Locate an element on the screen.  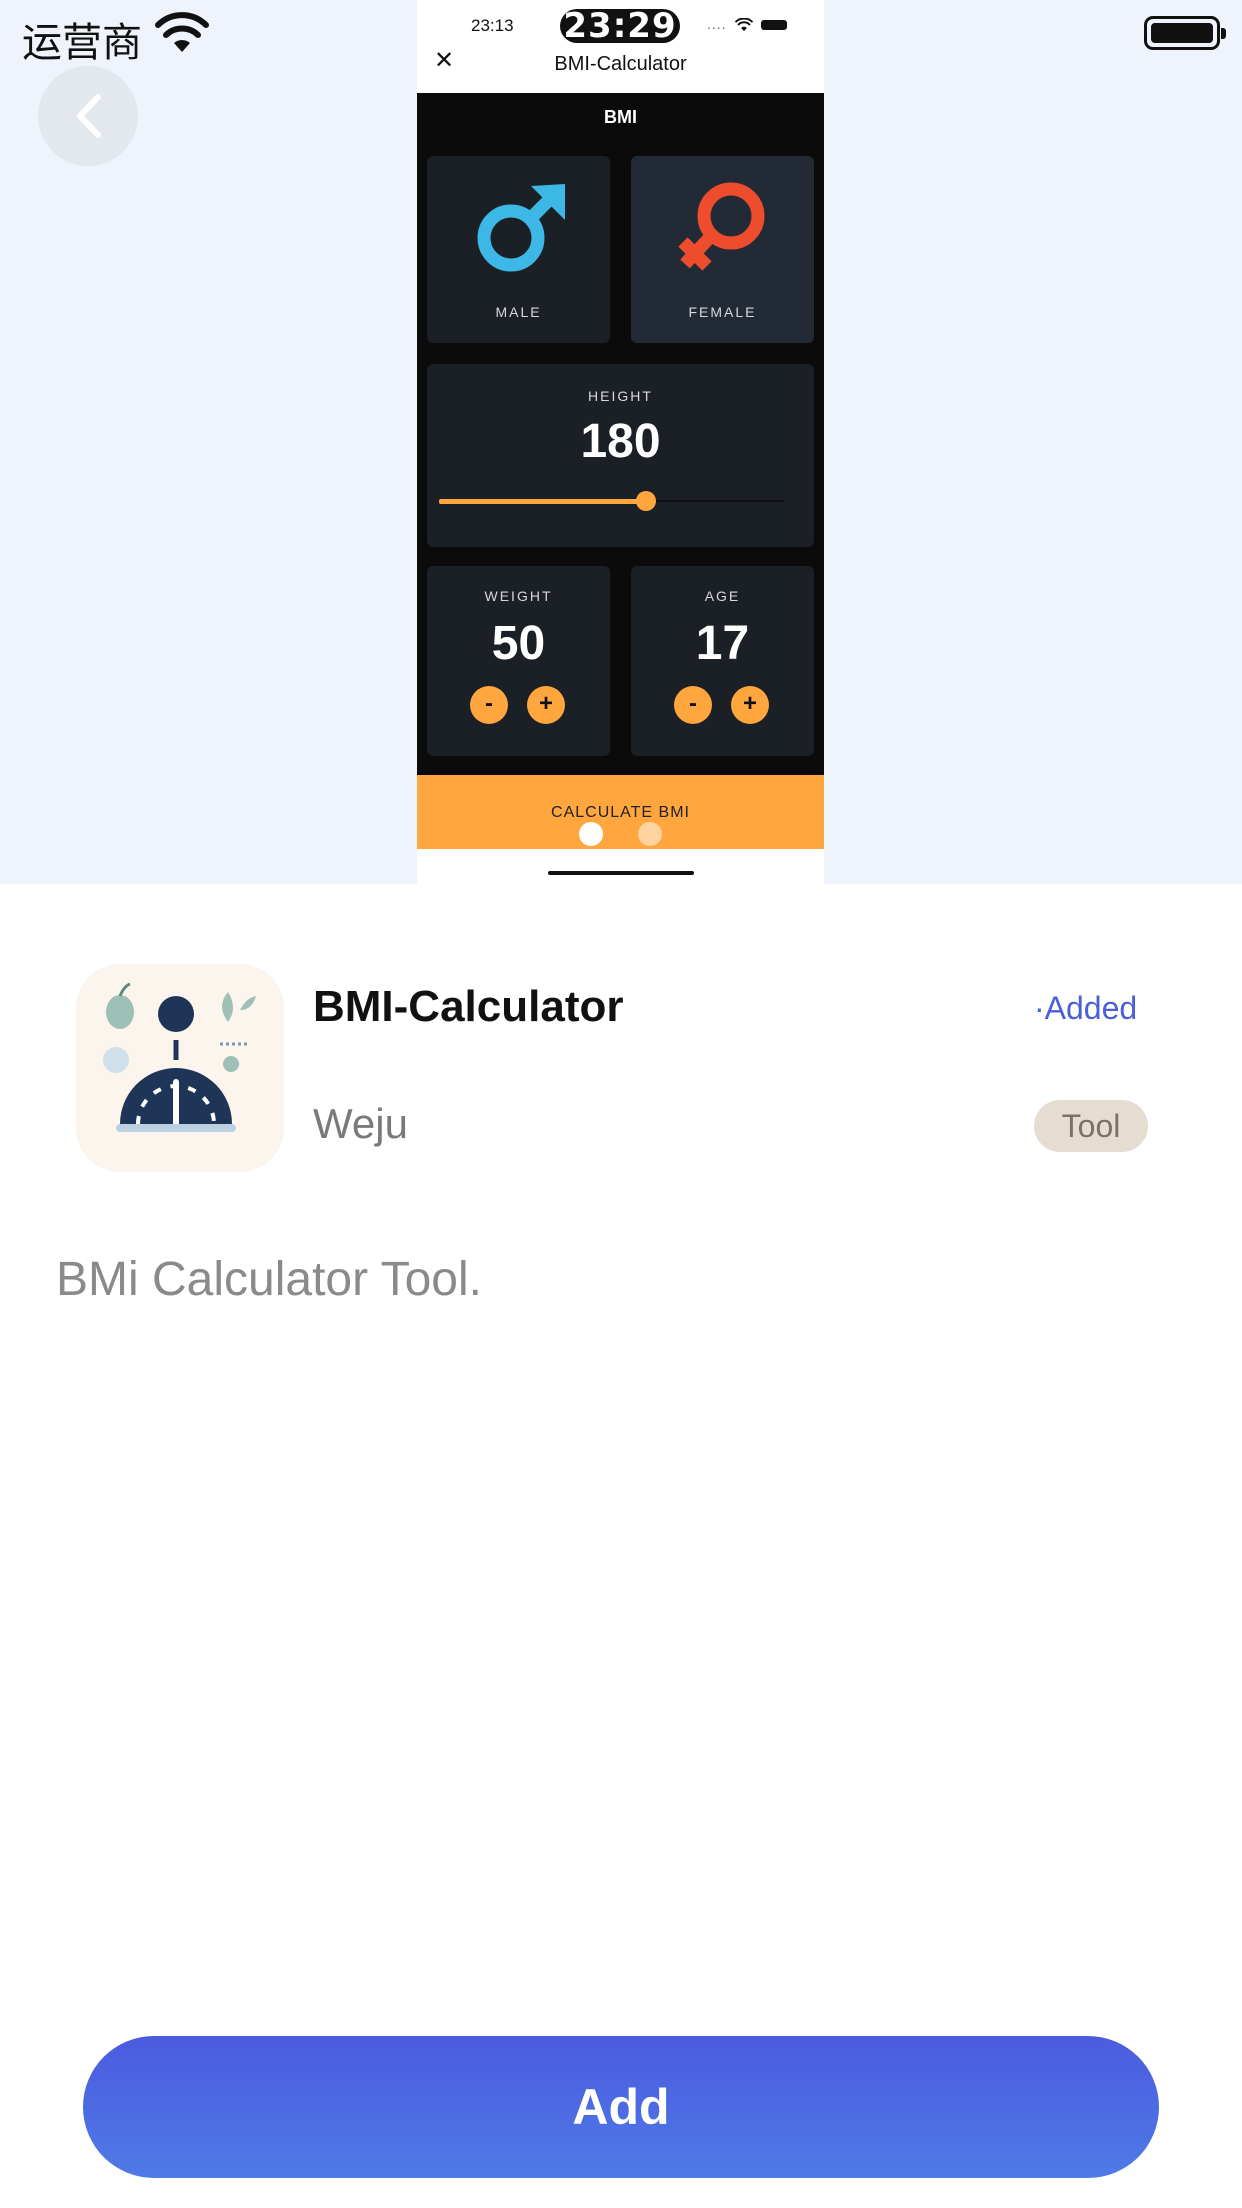
preview-title: BMI-Calculator is located at coordinates (620, 64).